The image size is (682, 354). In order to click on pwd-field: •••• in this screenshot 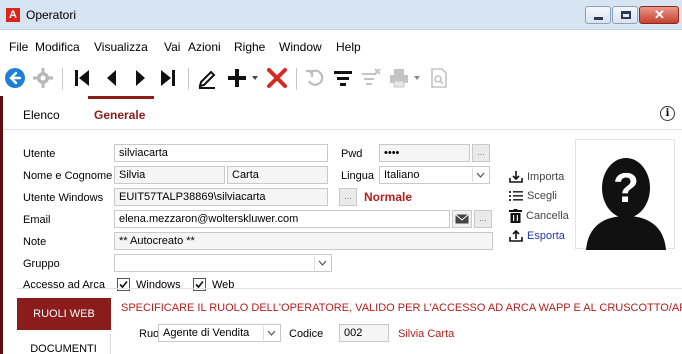, I will do `click(424, 153)`.